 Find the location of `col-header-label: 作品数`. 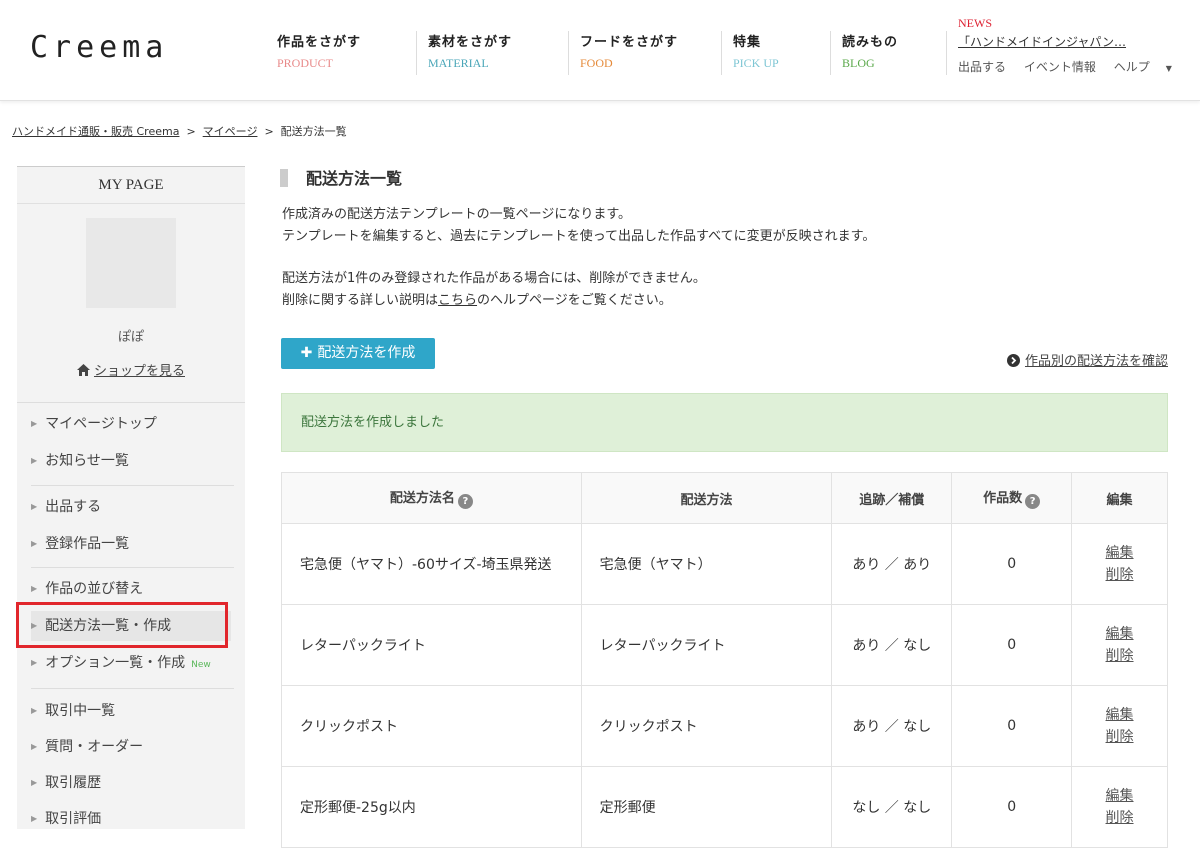

col-header-label: 作品数 is located at coordinates (1003, 498).